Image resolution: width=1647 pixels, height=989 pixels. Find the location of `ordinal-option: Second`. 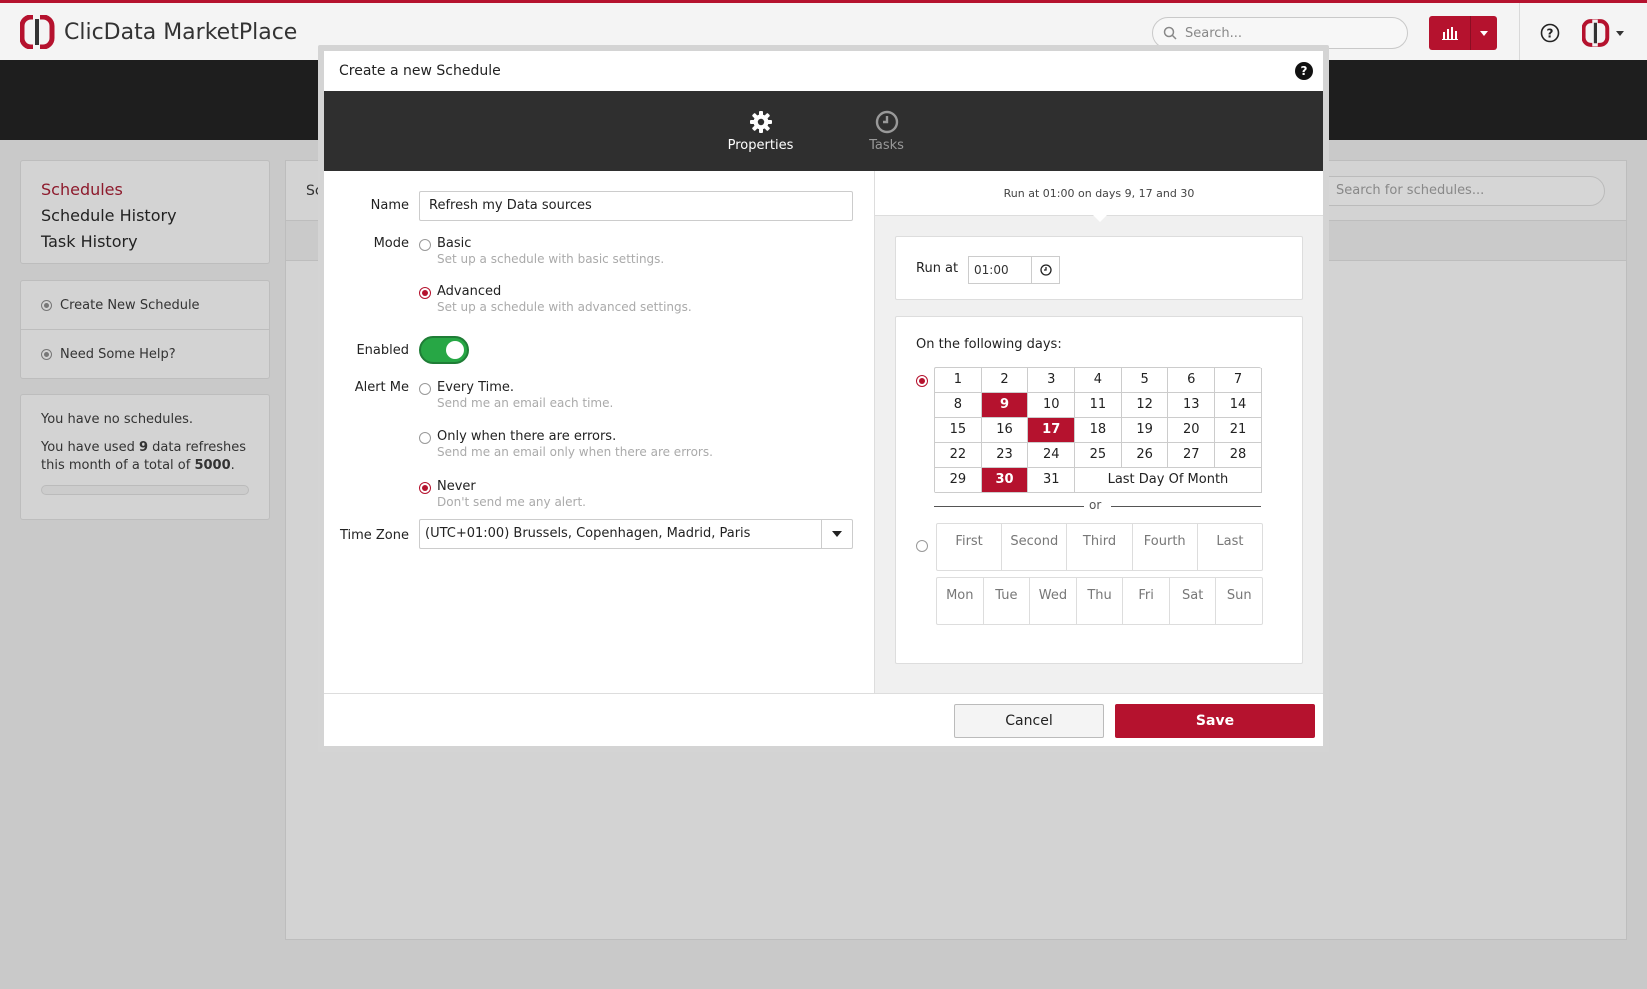

ordinal-option: Second is located at coordinates (1035, 547).